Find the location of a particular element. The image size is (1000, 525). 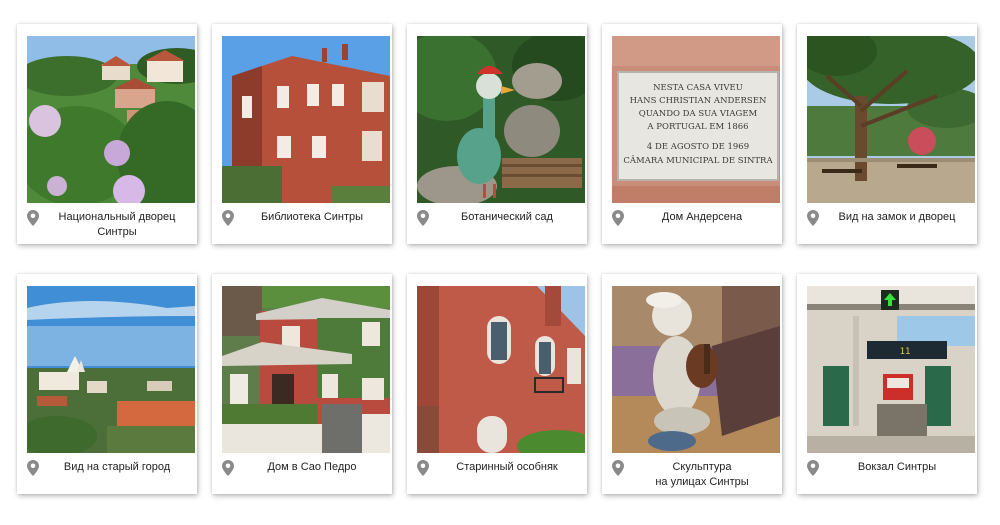

card-caption: Скульптура на улицах Синтры is located at coordinates (702, 474).